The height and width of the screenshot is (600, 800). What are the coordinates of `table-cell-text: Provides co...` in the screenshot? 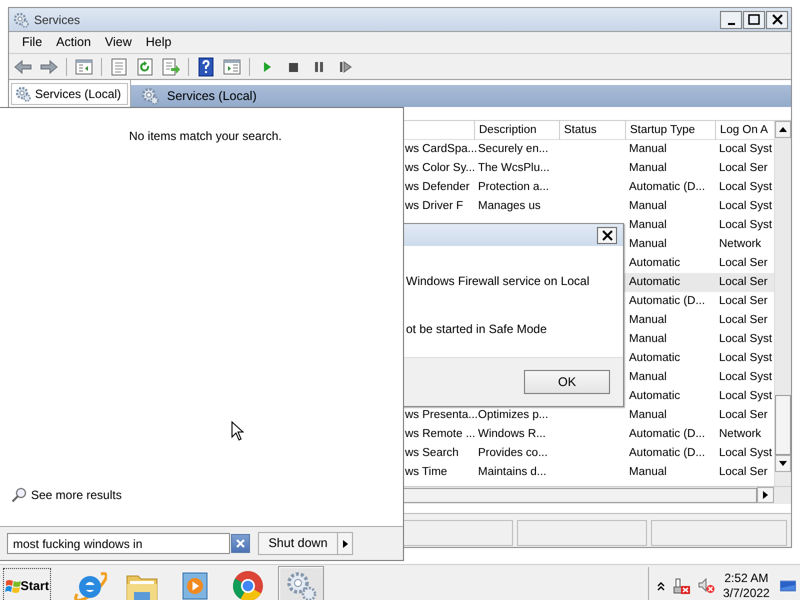 It's located at (513, 453).